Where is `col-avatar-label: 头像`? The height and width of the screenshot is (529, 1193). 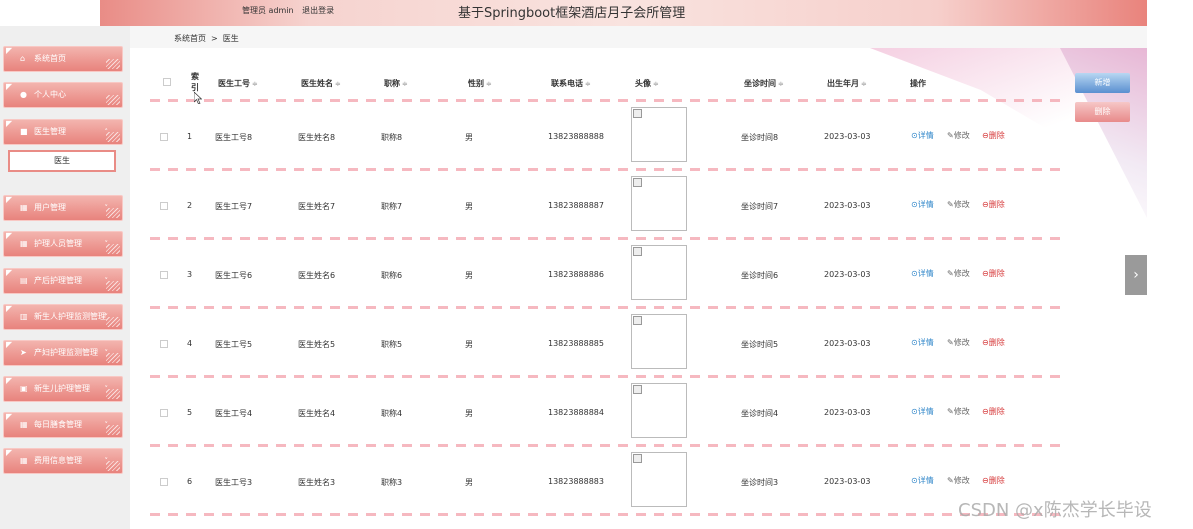 col-avatar-label: 头像 is located at coordinates (643, 83).